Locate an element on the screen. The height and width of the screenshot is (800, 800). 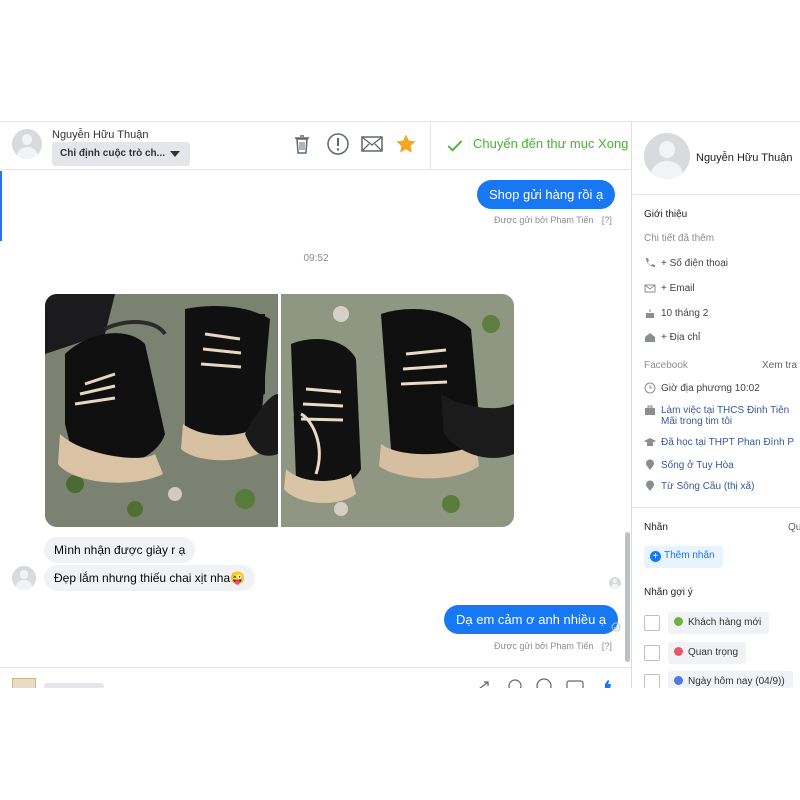
details-added-label: Chi tiết đã thêm is located at coordinates (679, 238).